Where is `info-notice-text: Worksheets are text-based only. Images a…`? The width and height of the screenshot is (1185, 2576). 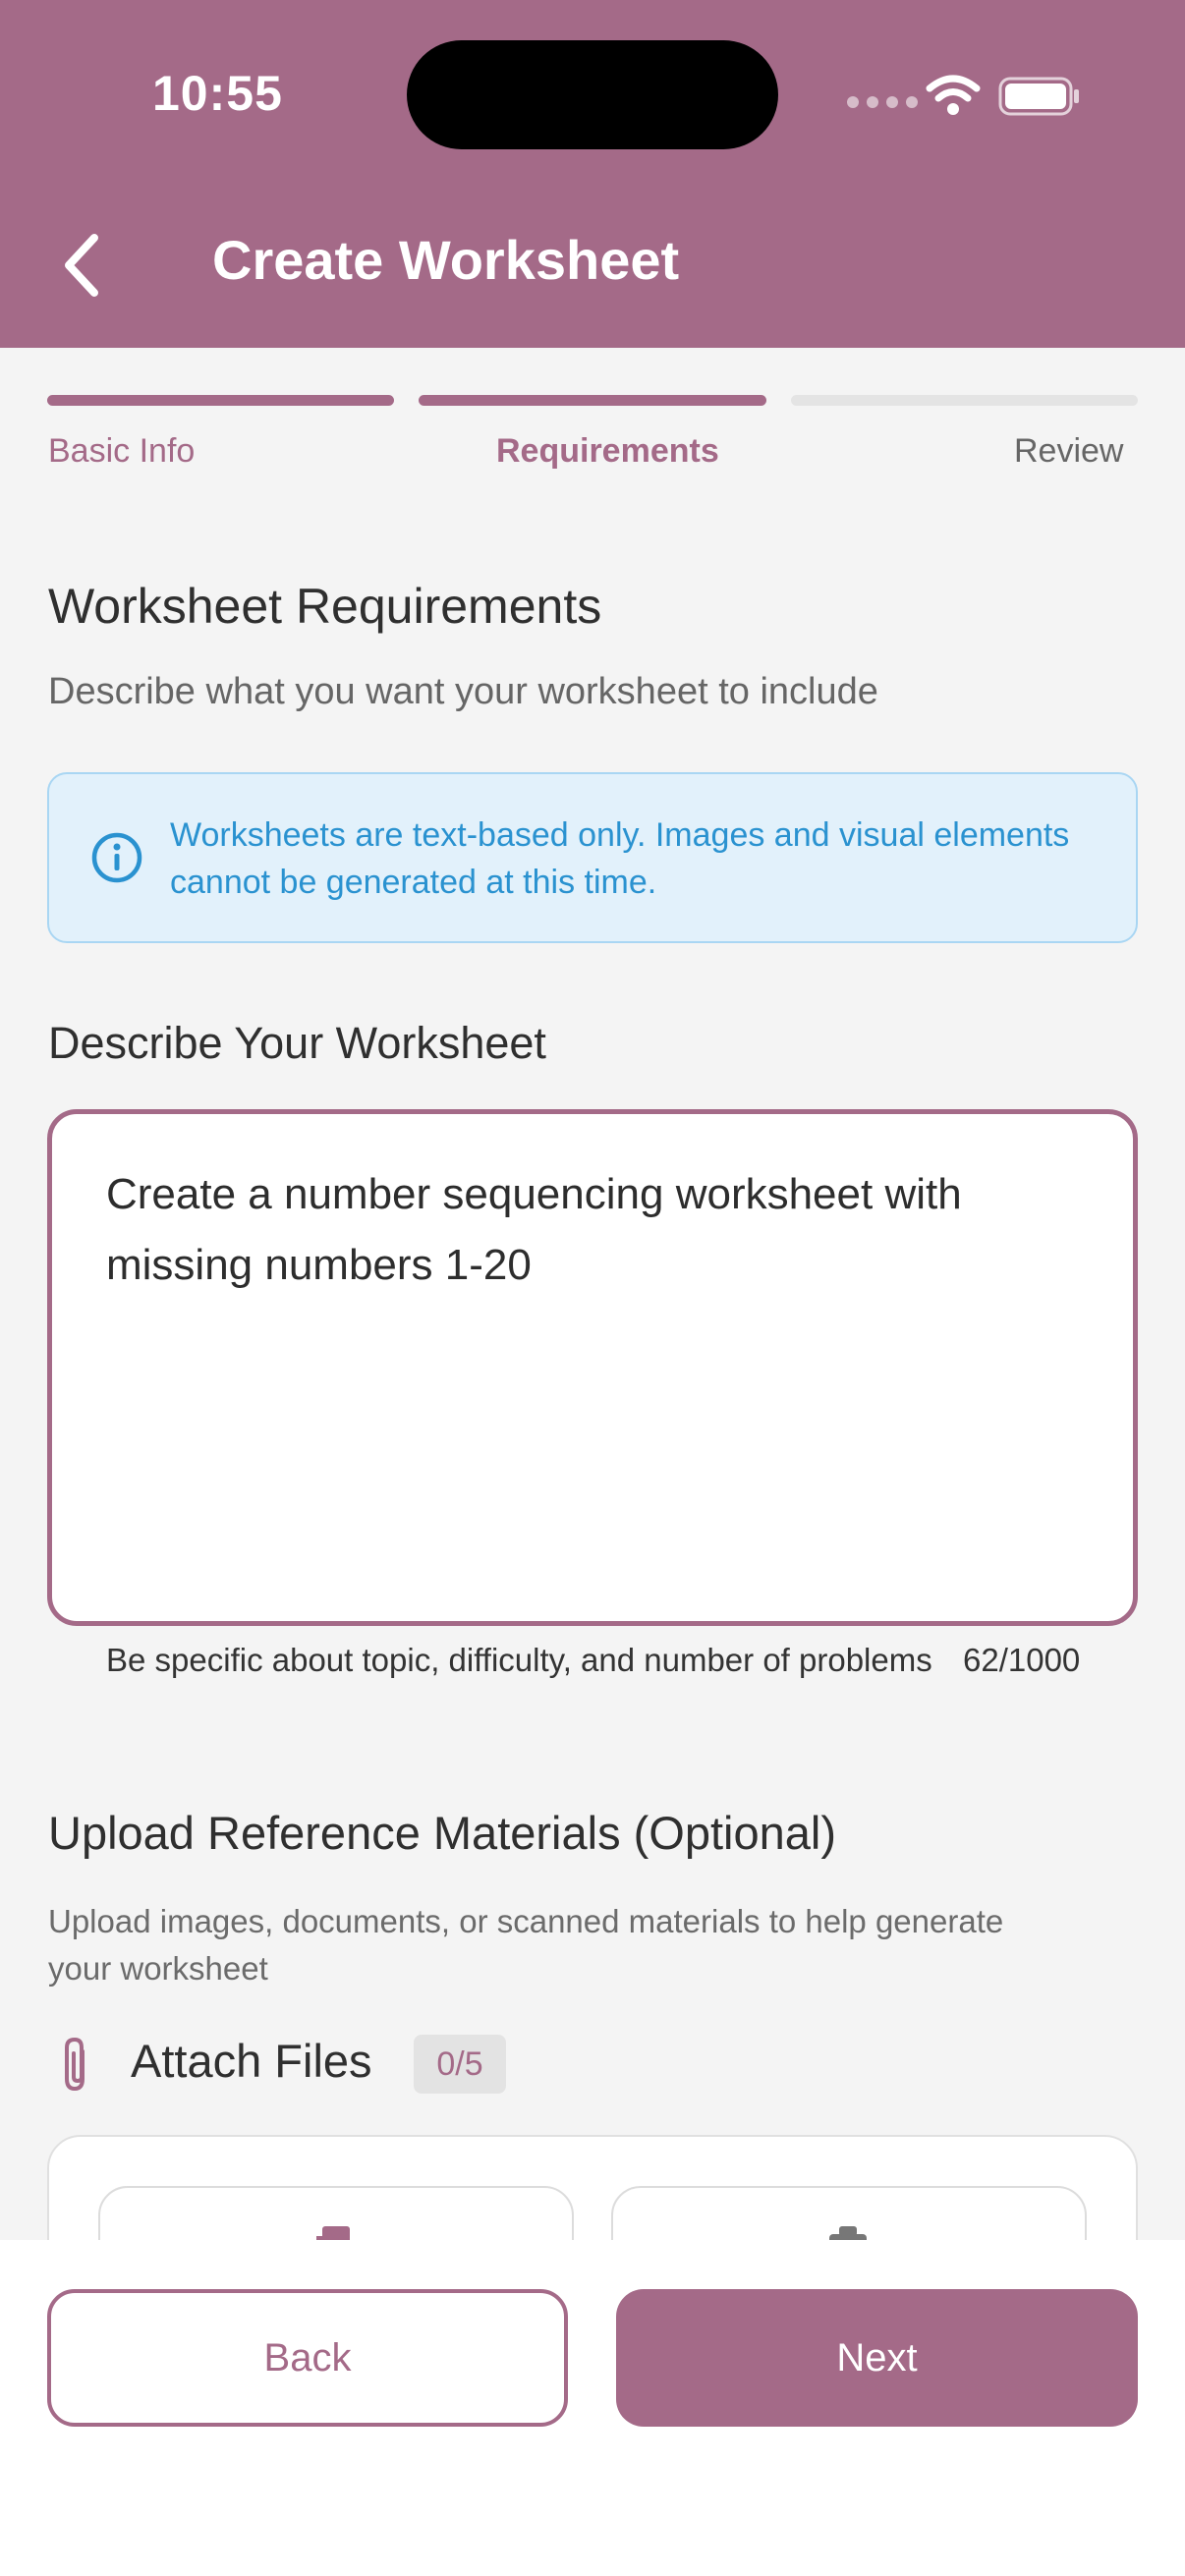 info-notice-text: Worksheets are text-based only. Images a… is located at coordinates (620, 858).